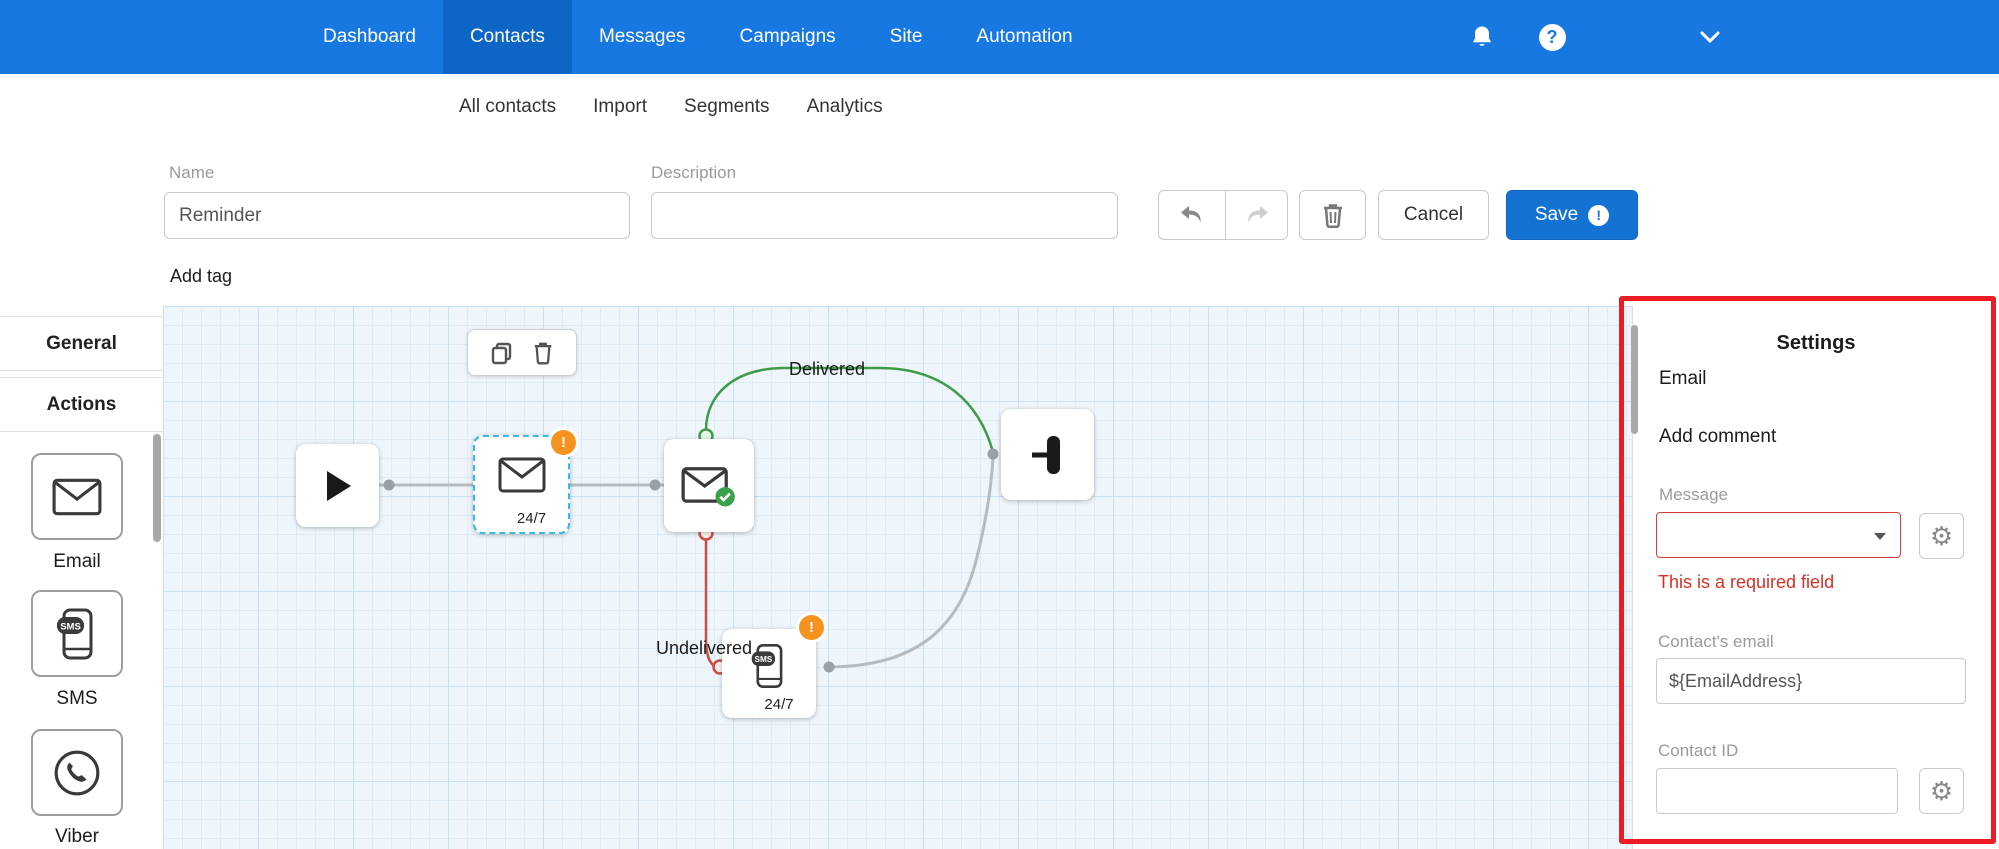 Image resolution: width=1999 pixels, height=849 pixels. I want to click on palette-sms-label: SMS, so click(77, 698).